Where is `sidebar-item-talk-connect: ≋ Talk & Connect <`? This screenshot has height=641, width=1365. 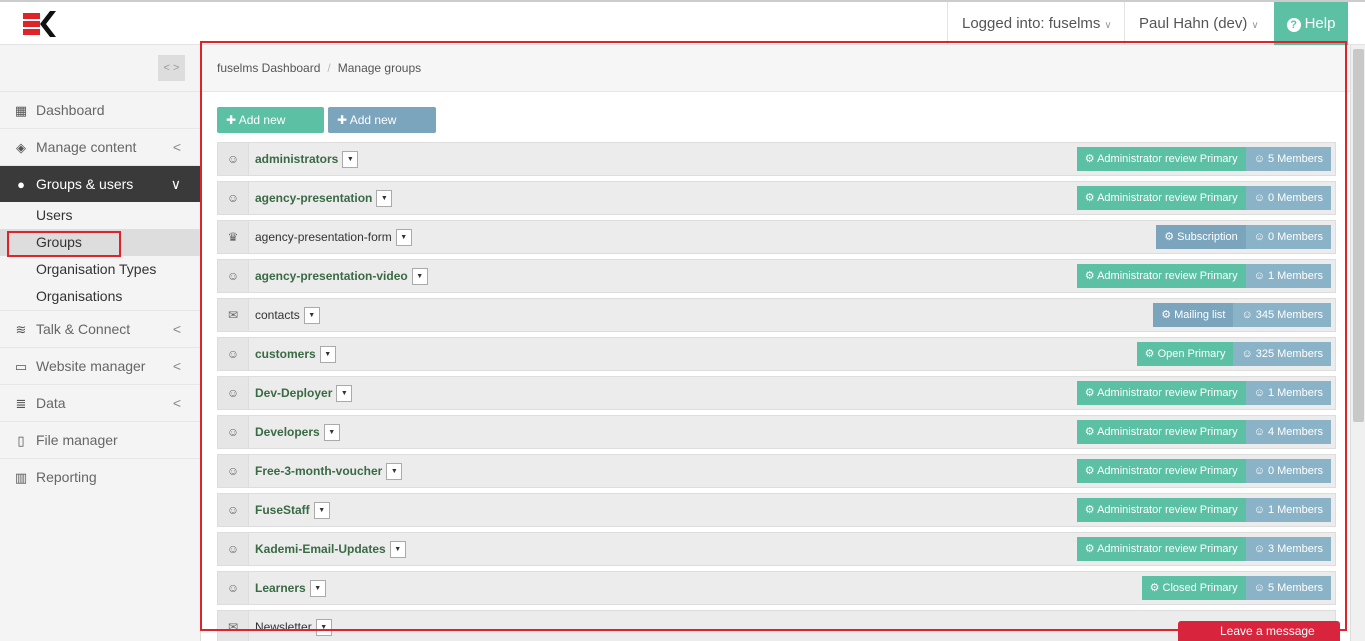 sidebar-item-talk-connect: ≋ Talk & Connect < is located at coordinates (100, 328).